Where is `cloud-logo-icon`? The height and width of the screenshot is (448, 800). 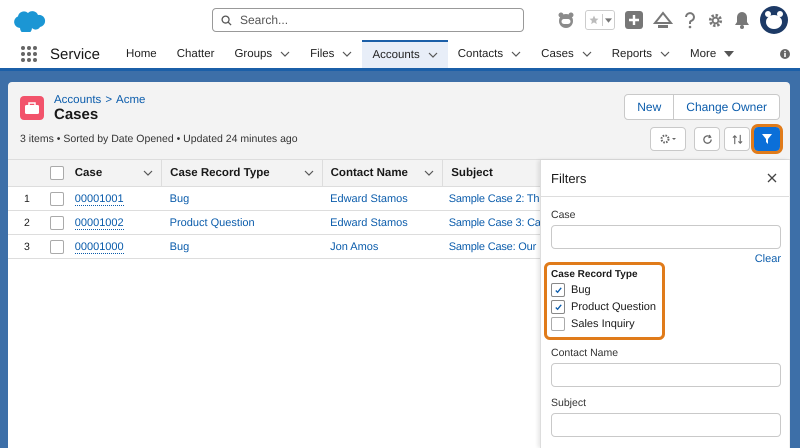 cloud-logo-icon is located at coordinates (29, 20).